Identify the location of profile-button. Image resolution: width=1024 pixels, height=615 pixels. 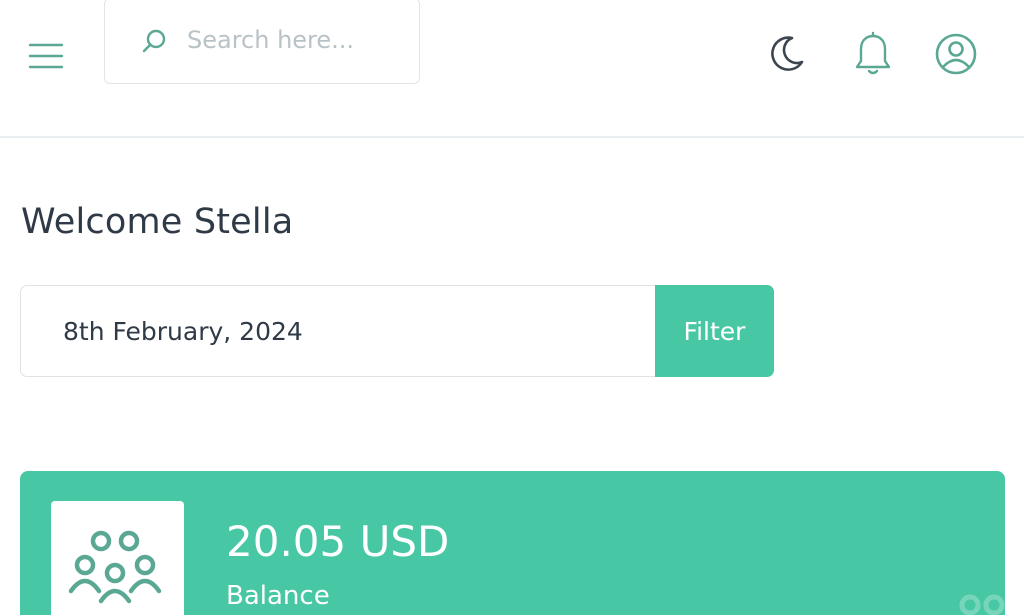
(956, 54).